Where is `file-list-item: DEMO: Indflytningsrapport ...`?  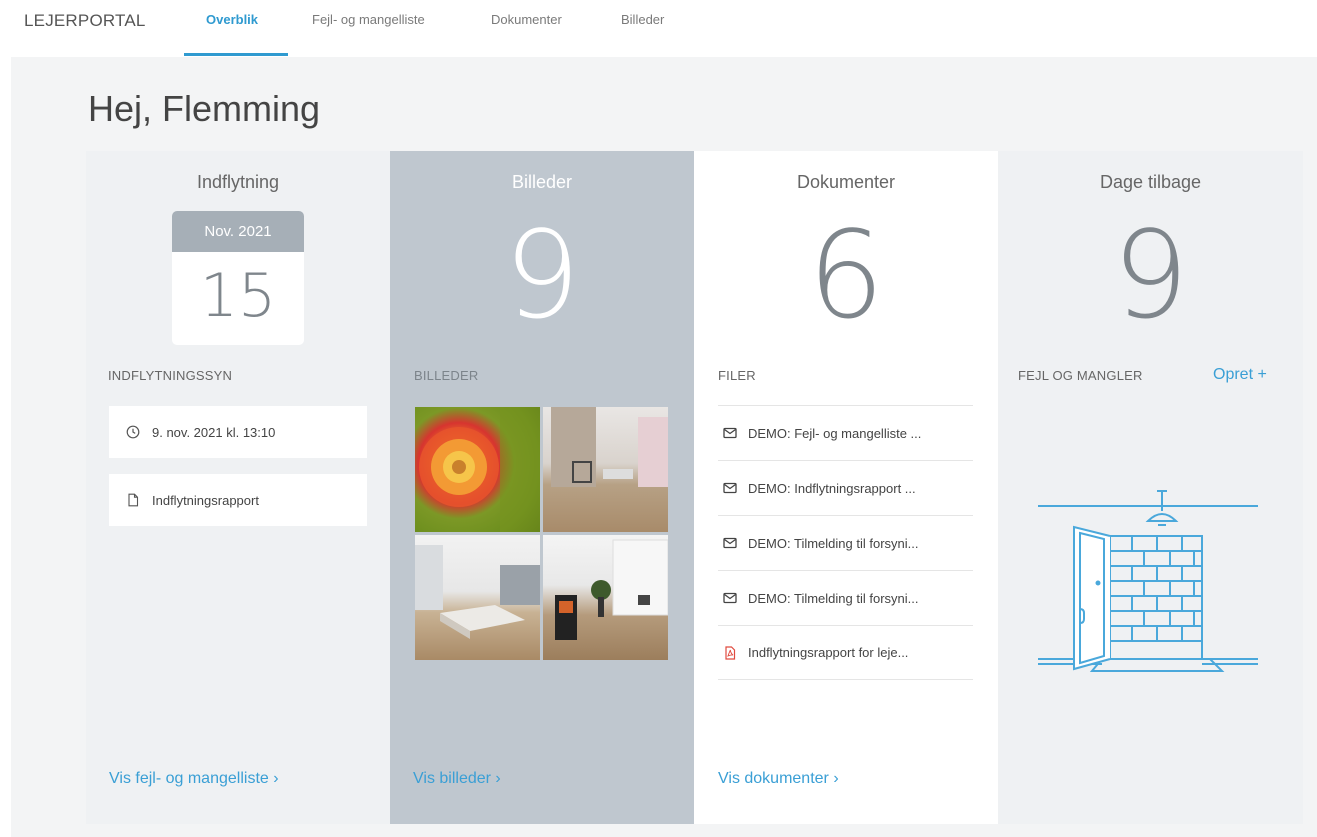
file-list-item: DEMO: Indflytningsrapport ... is located at coordinates (845, 487).